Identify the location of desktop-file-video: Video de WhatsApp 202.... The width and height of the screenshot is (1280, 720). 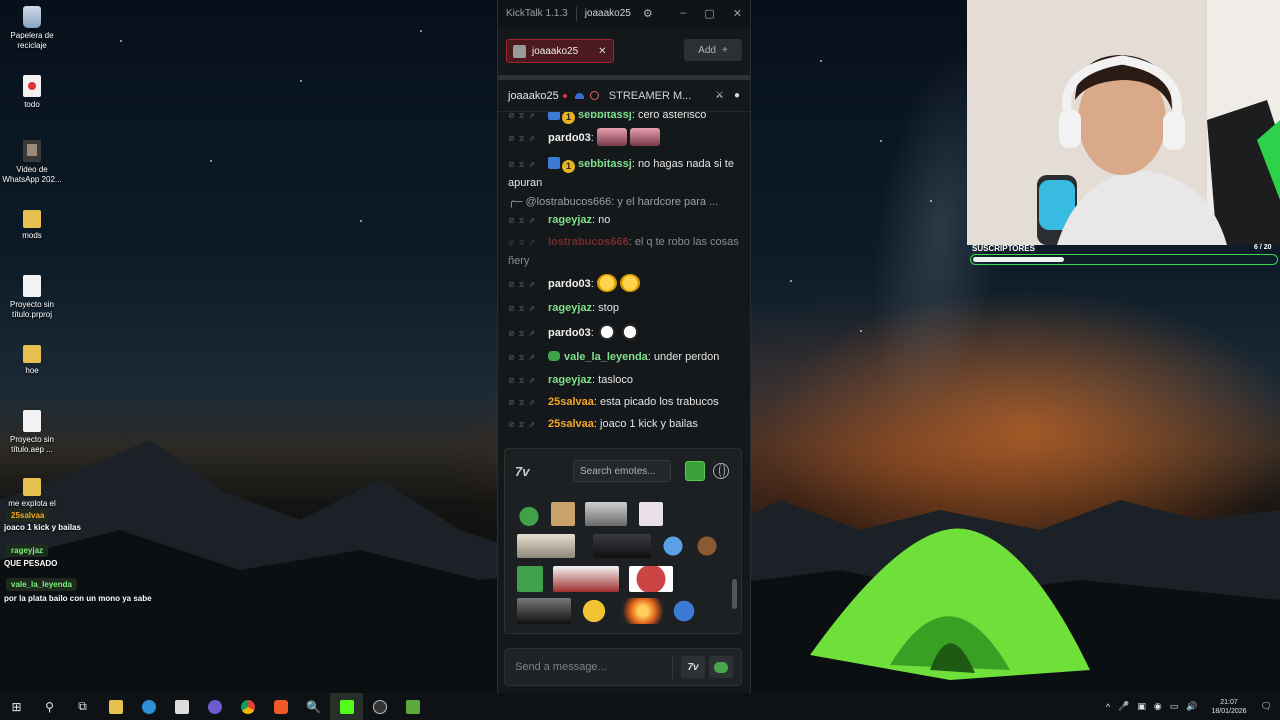
(32, 162).